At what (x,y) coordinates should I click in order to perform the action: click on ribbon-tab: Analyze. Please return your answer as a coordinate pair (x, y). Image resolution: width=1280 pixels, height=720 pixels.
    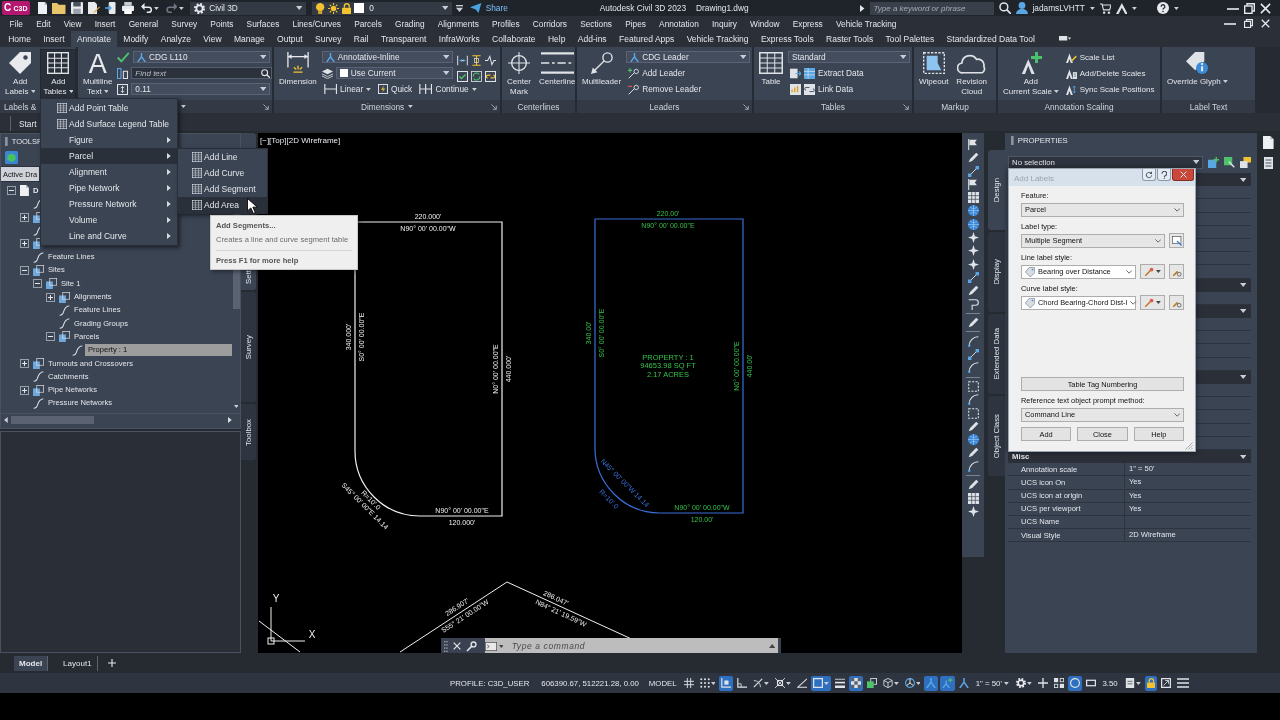
    Looking at the image, I should click on (176, 39).